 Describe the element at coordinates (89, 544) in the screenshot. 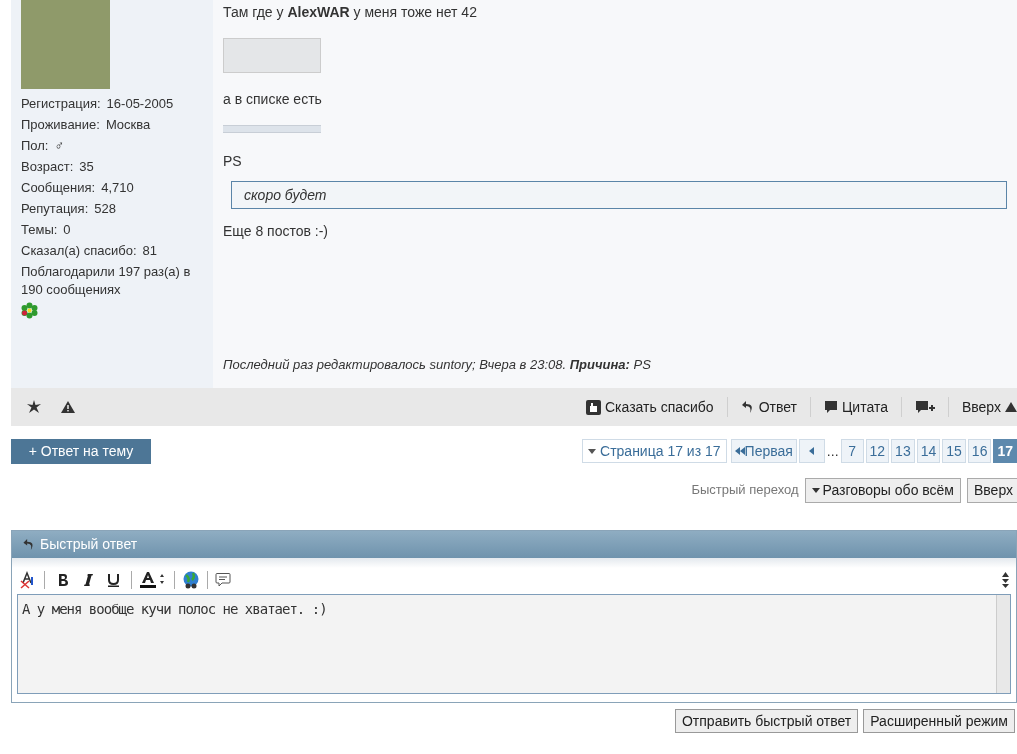

I see `quick-reply-title: Быстрый ответ` at that location.